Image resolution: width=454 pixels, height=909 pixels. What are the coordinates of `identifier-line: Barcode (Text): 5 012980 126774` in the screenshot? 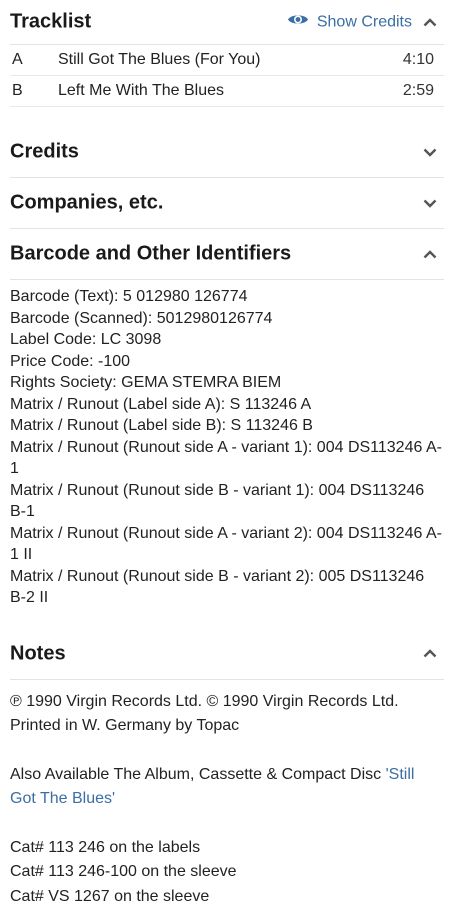 It's located at (227, 297).